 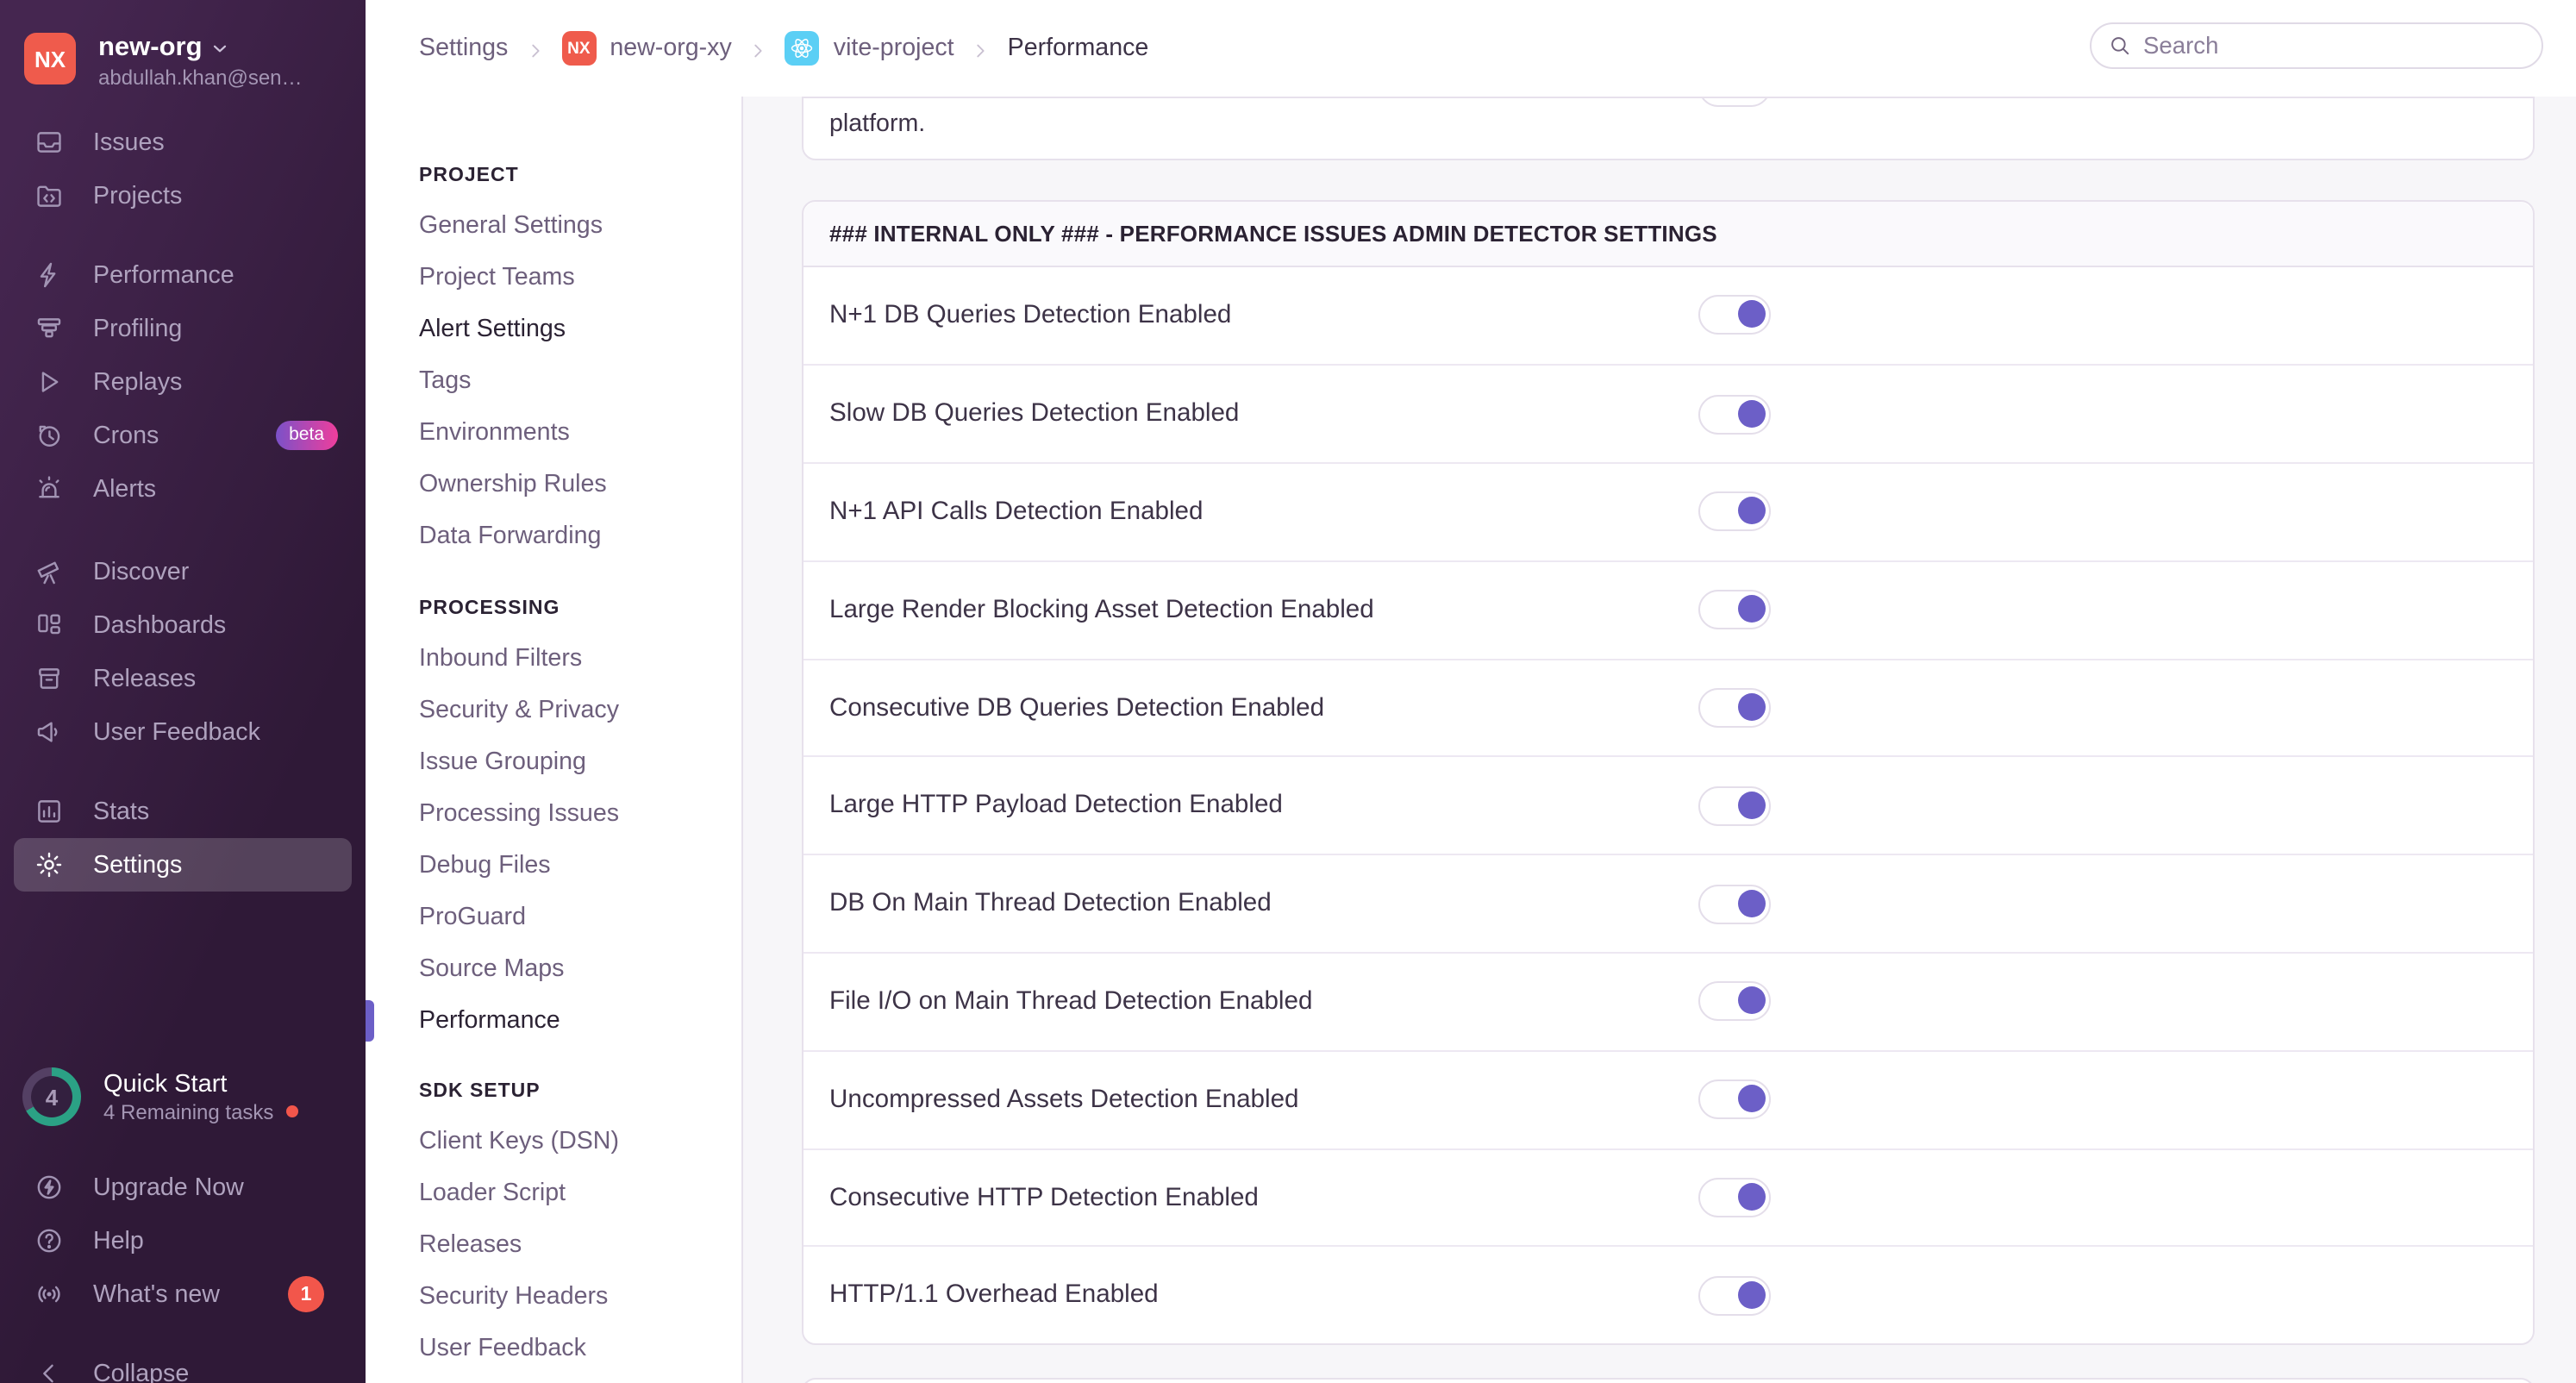 I want to click on toggle-consecutive-db-queries-detection-enabled, so click(x=1734, y=708).